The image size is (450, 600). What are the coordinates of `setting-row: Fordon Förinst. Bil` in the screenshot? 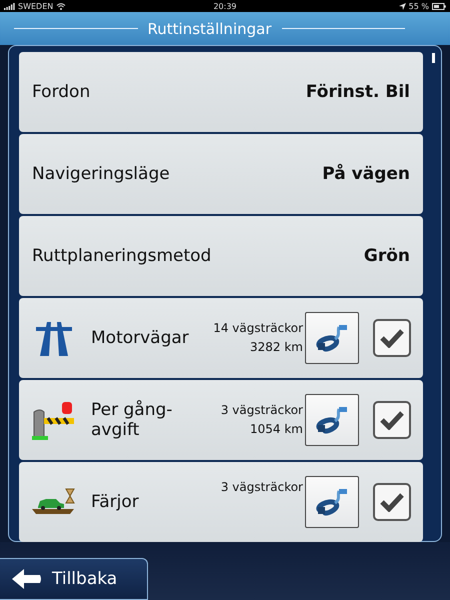 It's located at (221, 92).